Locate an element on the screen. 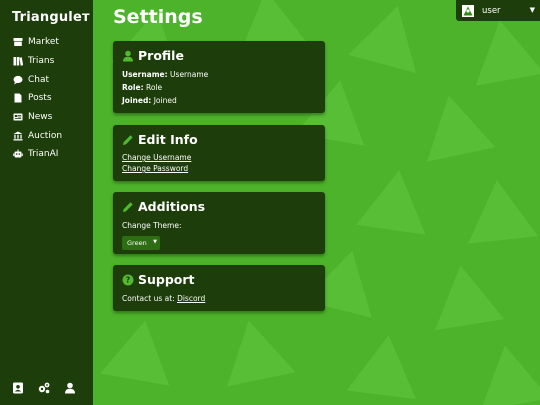 This screenshot has width=540, height=405. avatar-icon is located at coordinates (468, 10).